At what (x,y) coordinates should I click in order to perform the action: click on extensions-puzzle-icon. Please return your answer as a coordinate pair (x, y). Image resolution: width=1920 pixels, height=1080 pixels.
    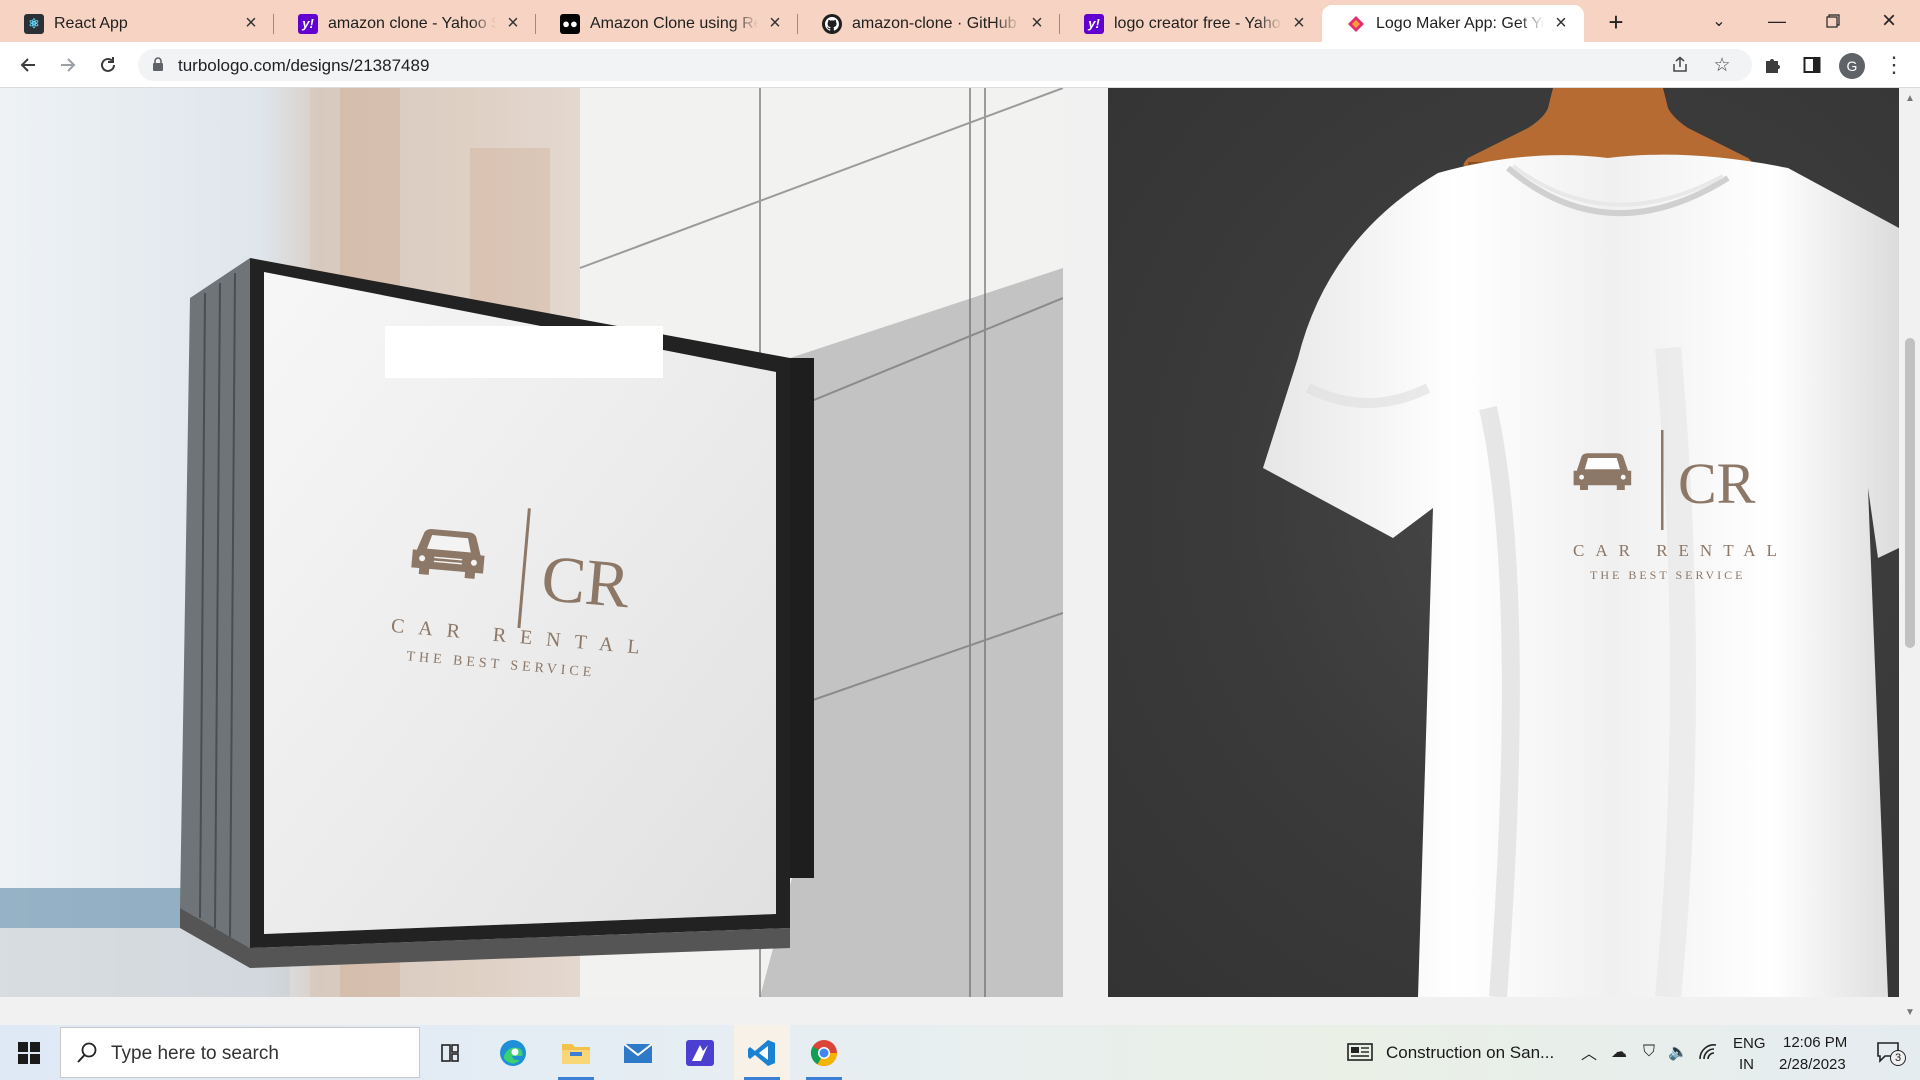
    Looking at the image, I should click on (1773, 65).